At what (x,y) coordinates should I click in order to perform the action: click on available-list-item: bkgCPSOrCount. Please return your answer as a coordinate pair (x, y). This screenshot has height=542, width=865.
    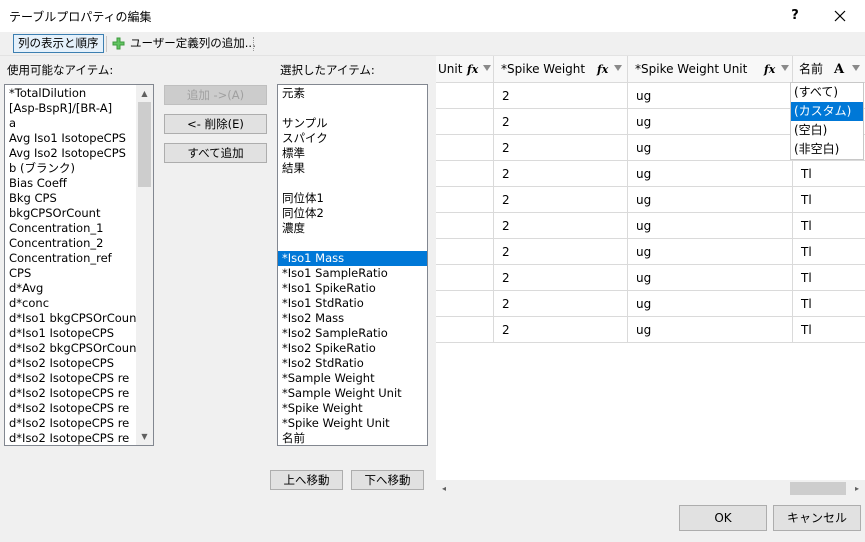
    Looking at the image, I should click on (71, 213).